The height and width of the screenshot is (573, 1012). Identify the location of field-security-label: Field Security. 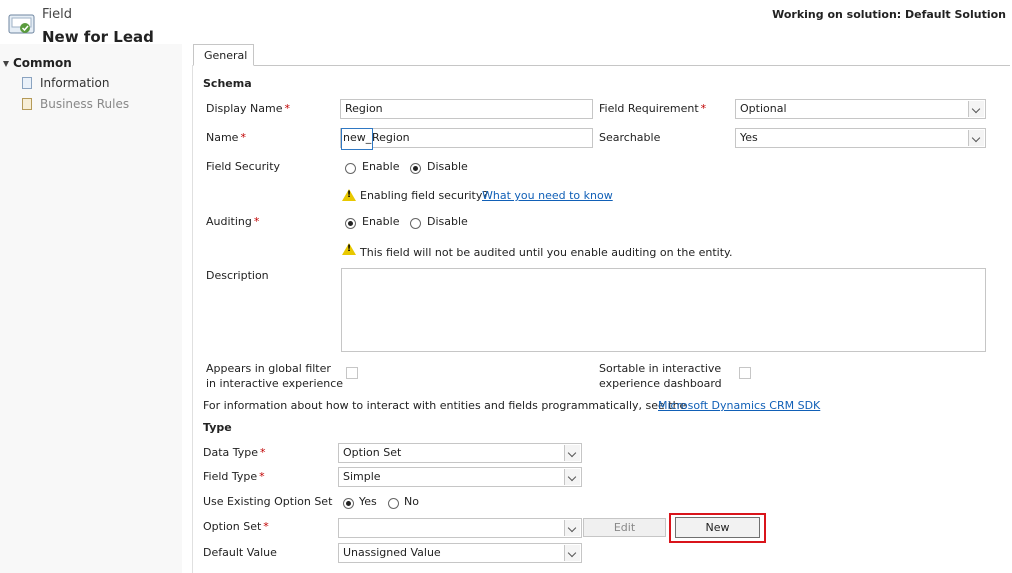
(243, 166).